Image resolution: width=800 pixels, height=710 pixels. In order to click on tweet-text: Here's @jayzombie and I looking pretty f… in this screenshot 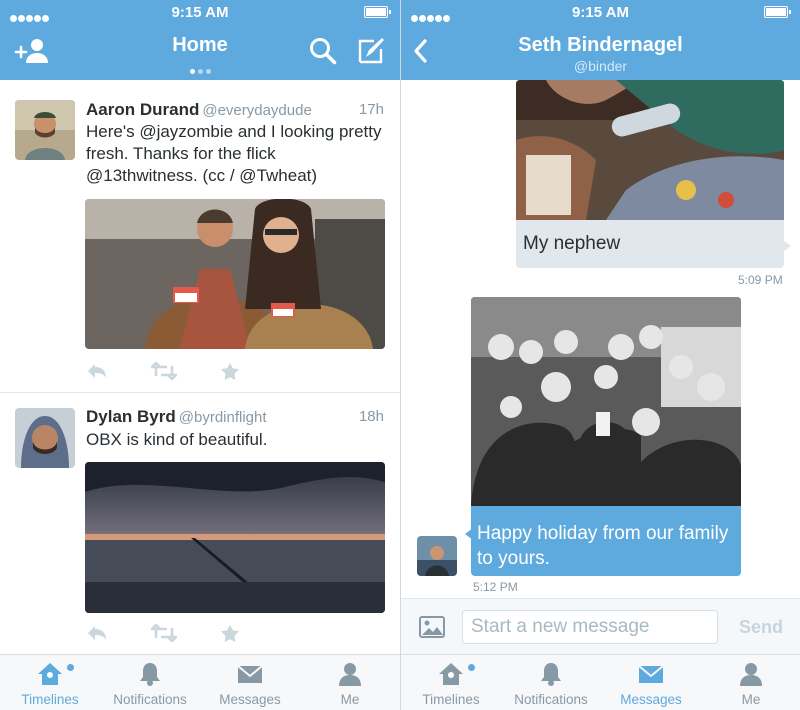, I will do `click(234, 153)`.